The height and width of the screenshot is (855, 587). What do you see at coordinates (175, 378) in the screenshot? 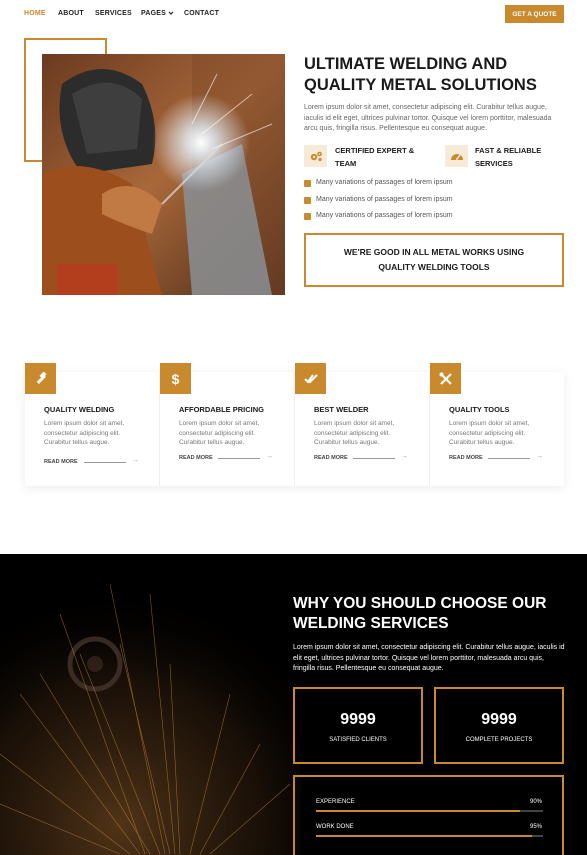
I see `dollar-icon: $` at bounding box center [175, 378].